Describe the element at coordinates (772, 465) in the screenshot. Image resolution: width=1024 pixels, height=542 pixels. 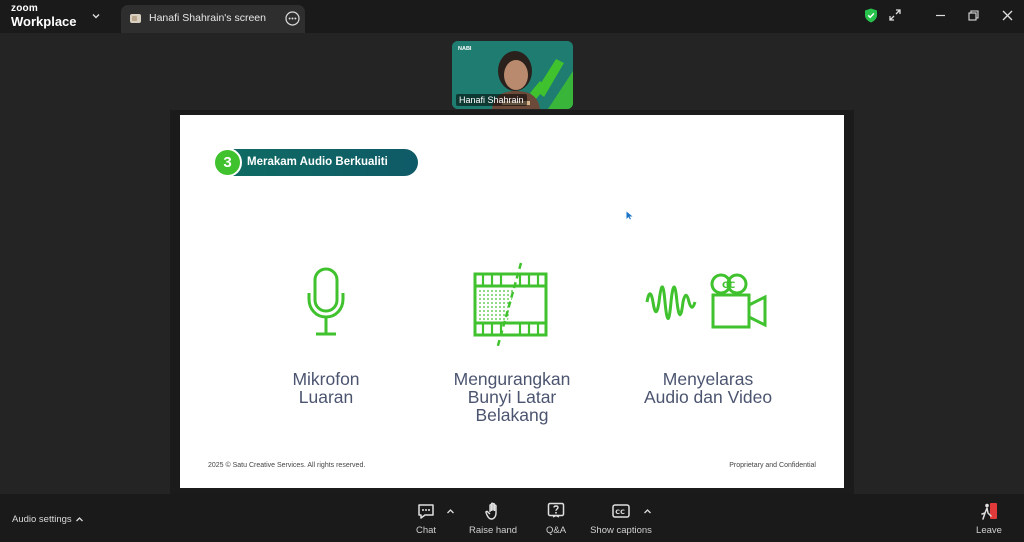
I see `slide-footer-confidential: Proprietary and Confidential` at that location.